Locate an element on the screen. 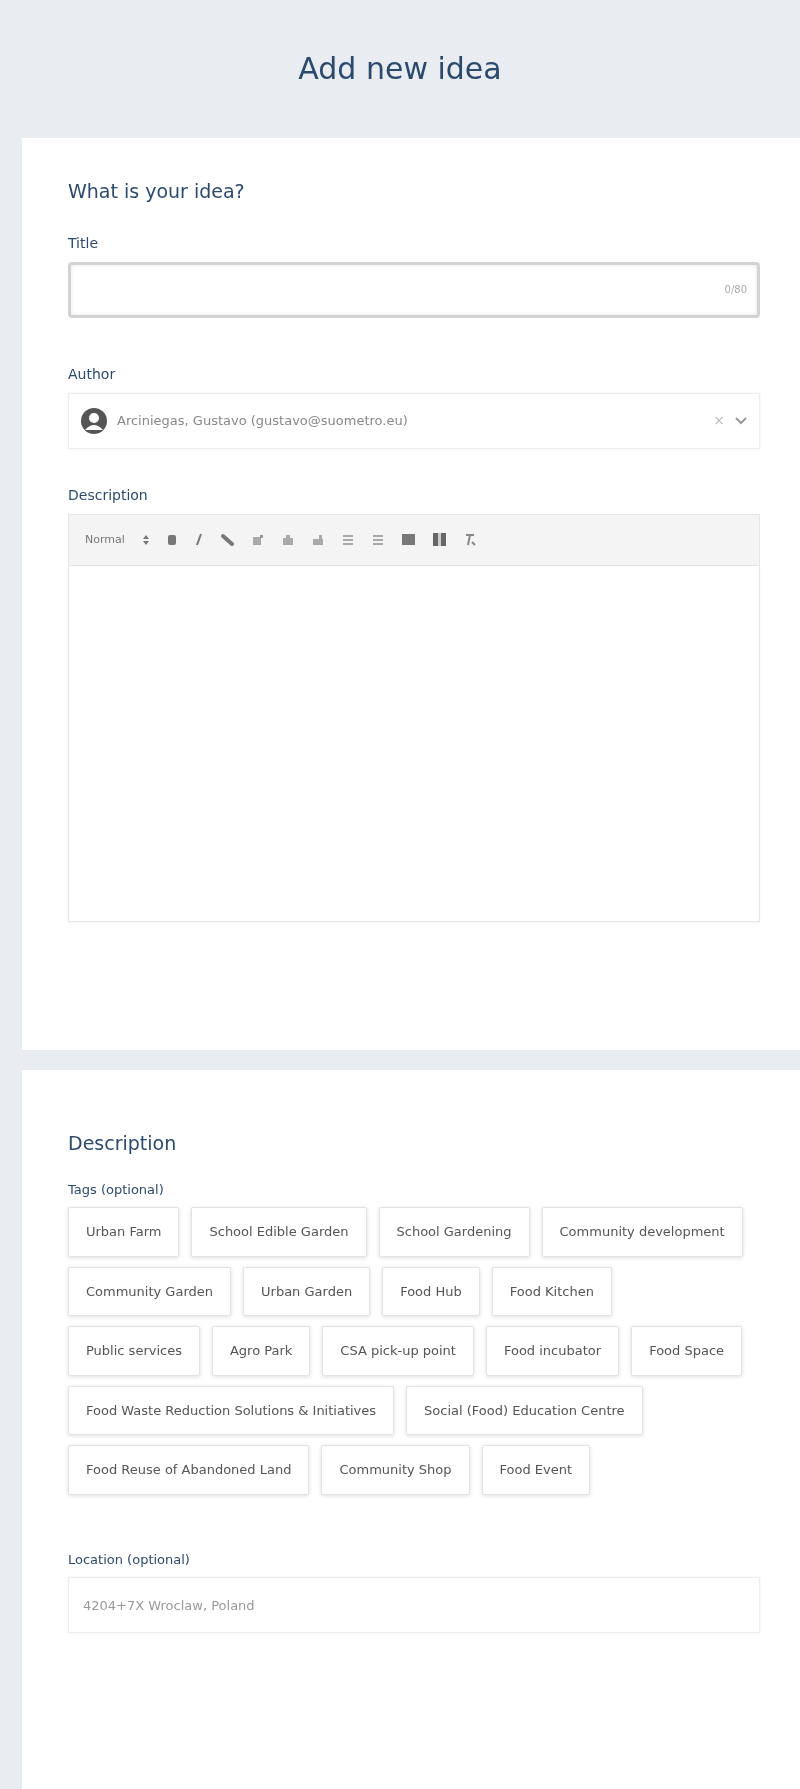 The width and height of the screenshot is (800, 1789). tag-button: Food Space is located at coordinates (687, 1351).